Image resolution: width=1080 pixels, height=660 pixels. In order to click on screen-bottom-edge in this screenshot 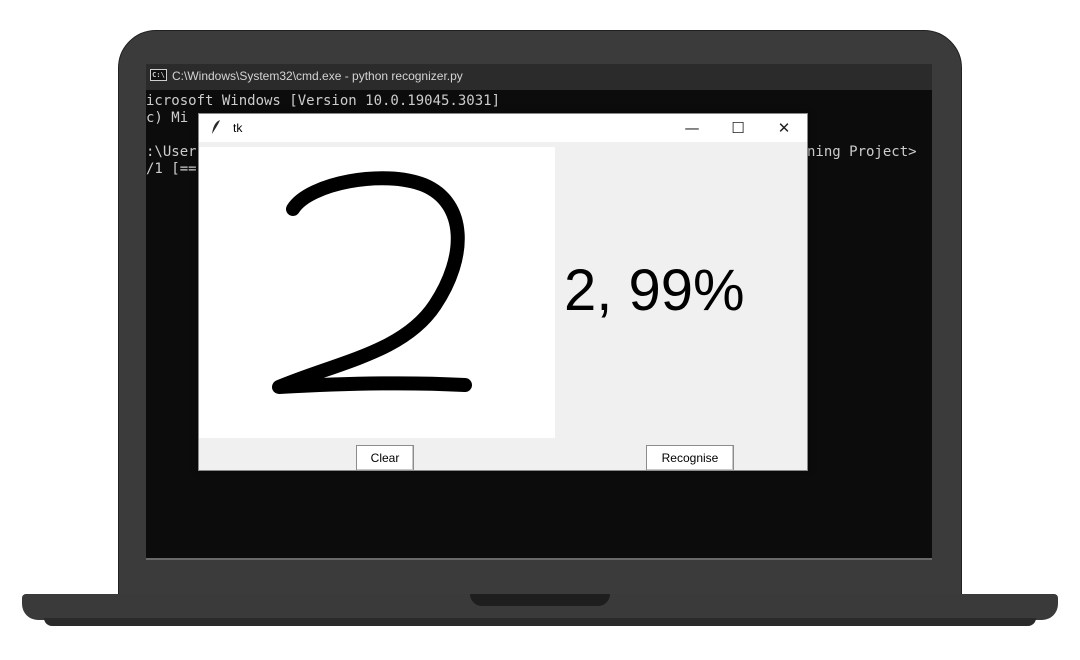, I will do `click(539, 559)`.